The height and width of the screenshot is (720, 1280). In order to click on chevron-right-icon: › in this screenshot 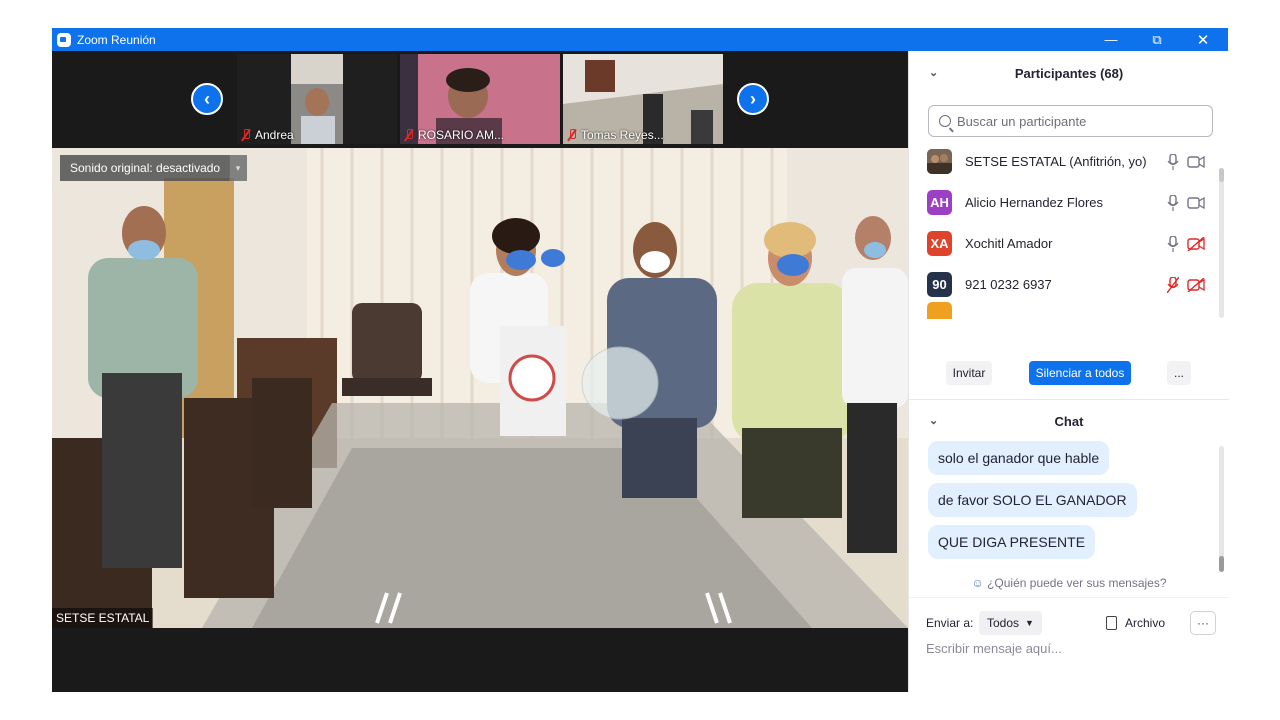, I will do `click(753, 98)`.